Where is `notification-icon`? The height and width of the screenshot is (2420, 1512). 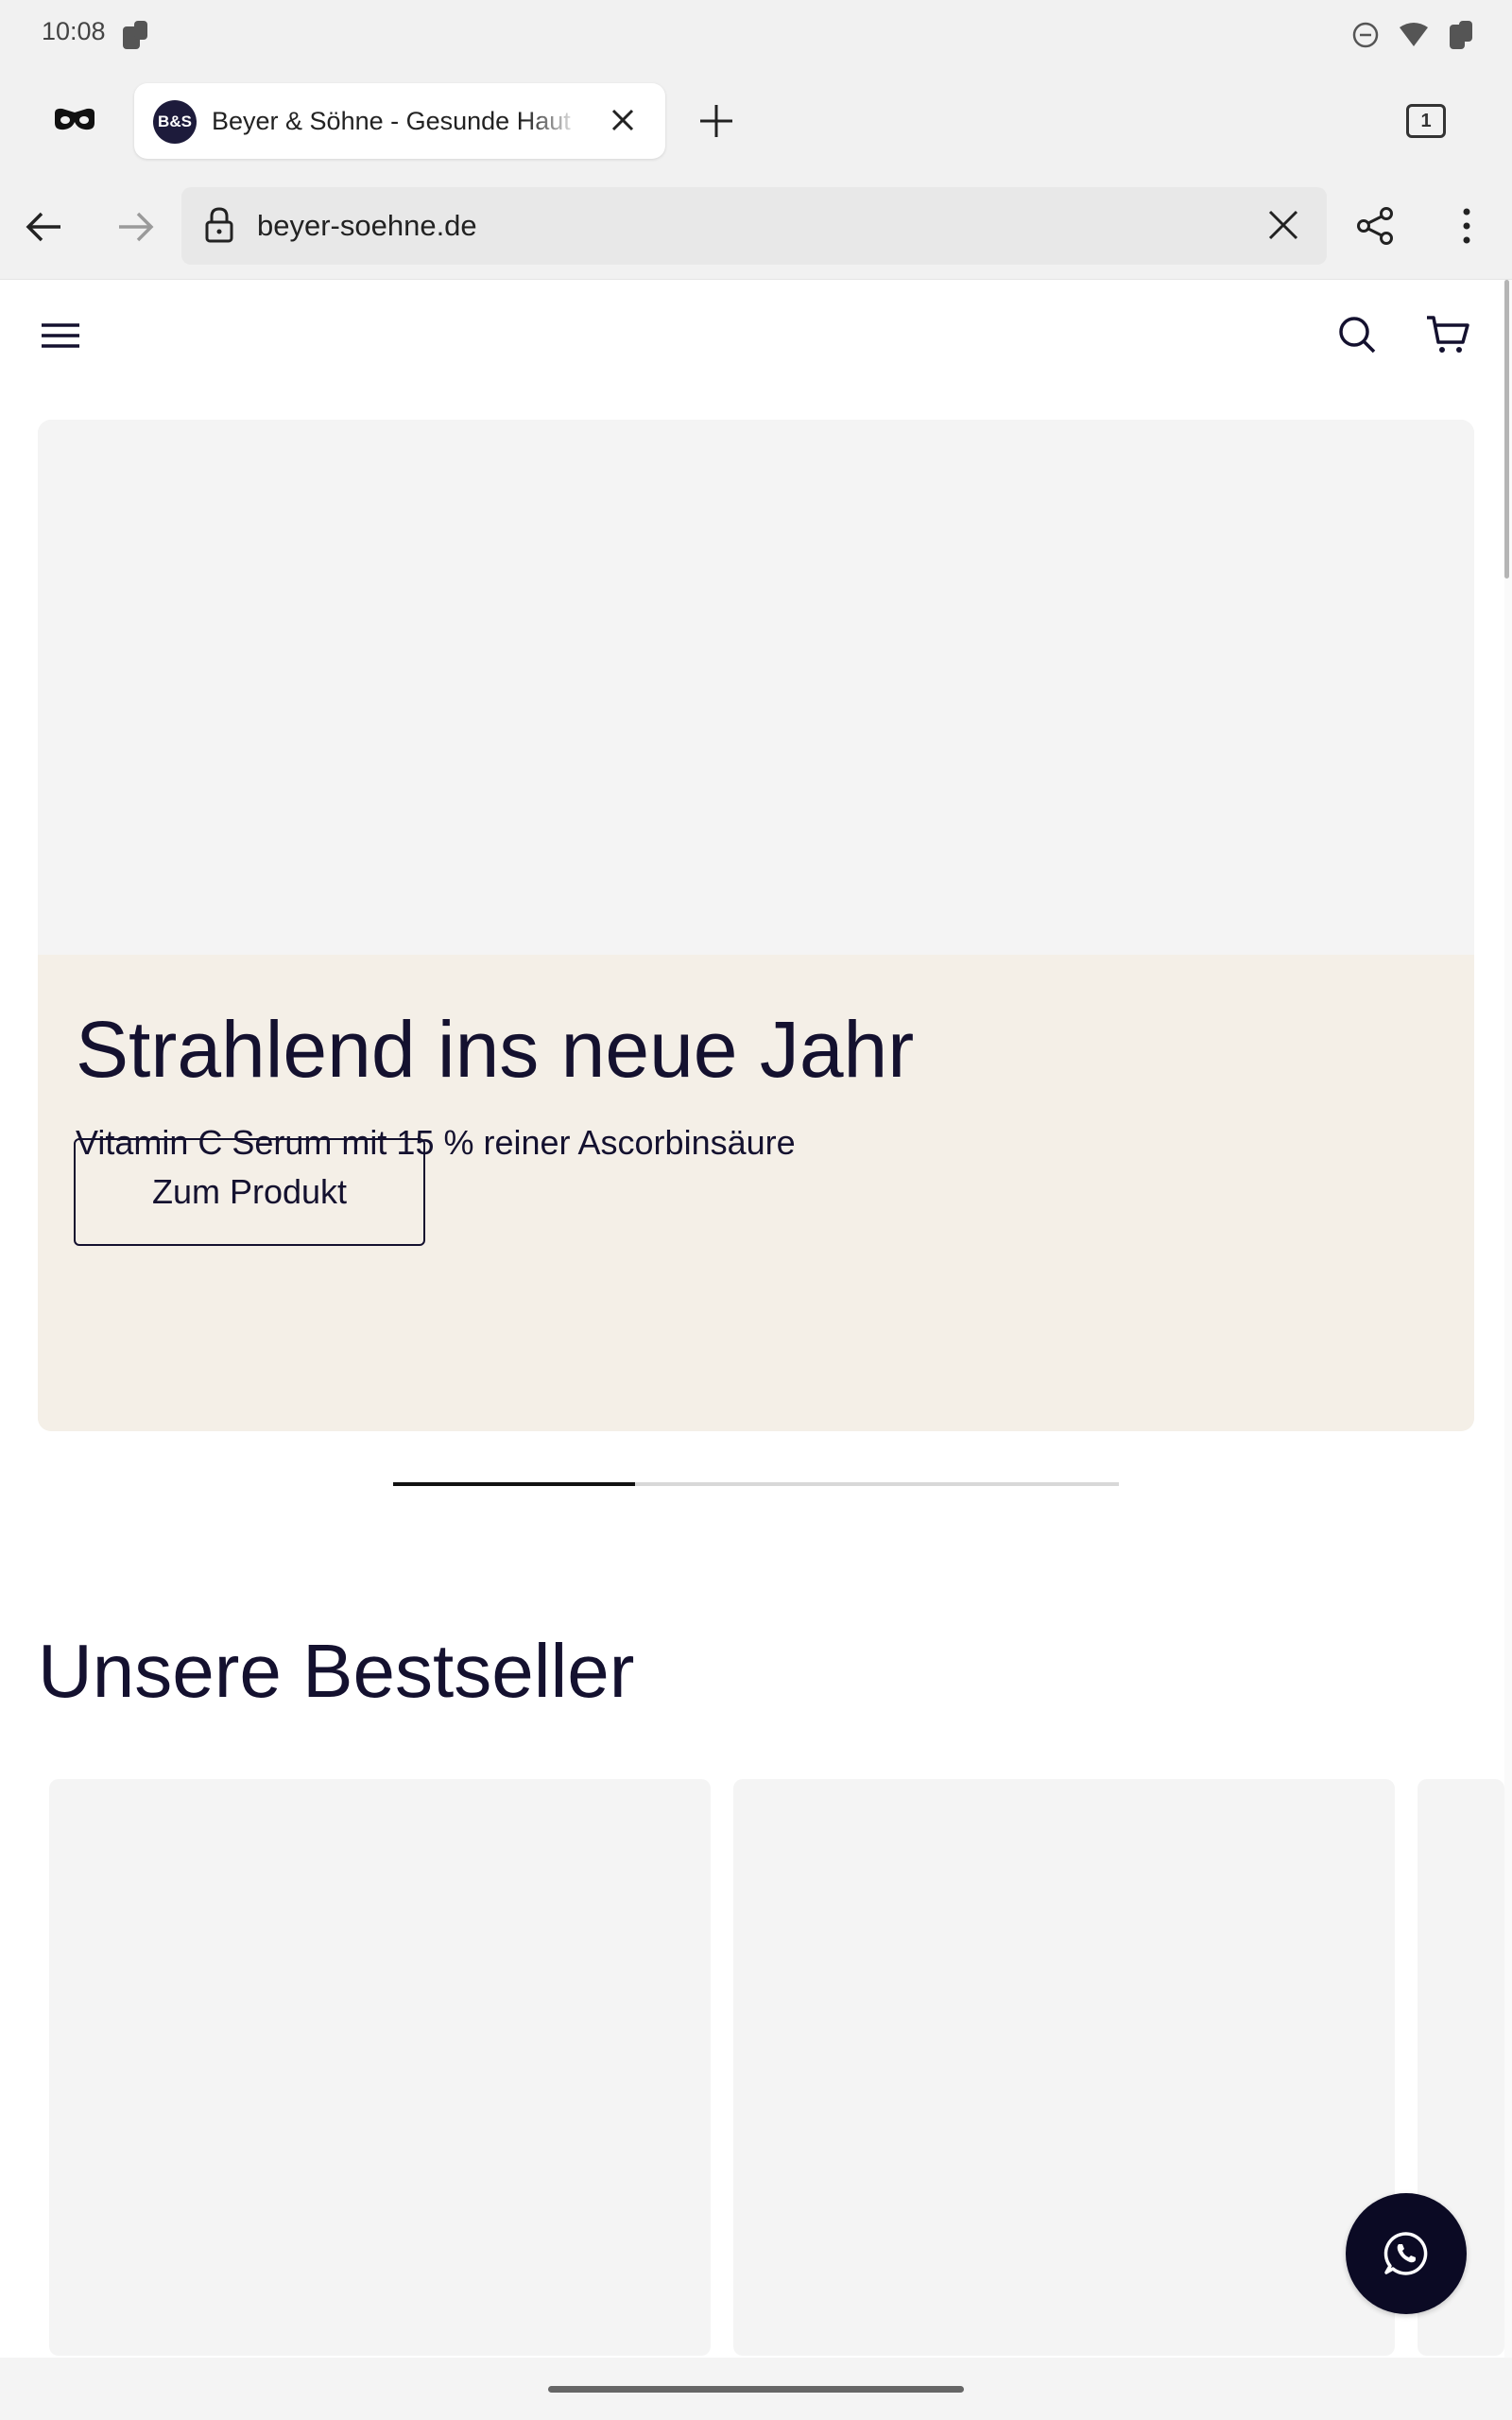
notification-icon is located at coordinates (135, 35).